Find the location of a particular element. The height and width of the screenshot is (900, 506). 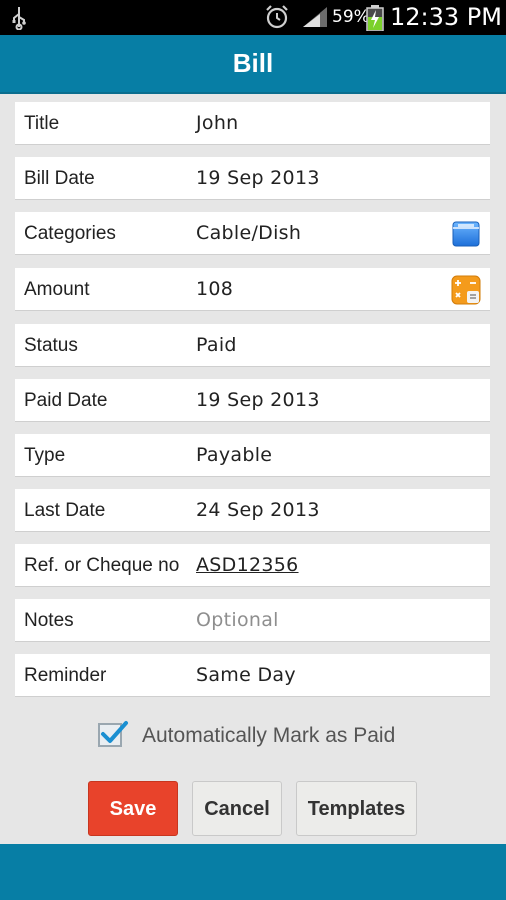

status-bar: 59% 12:33 PM is located at coordinates (253, 17).